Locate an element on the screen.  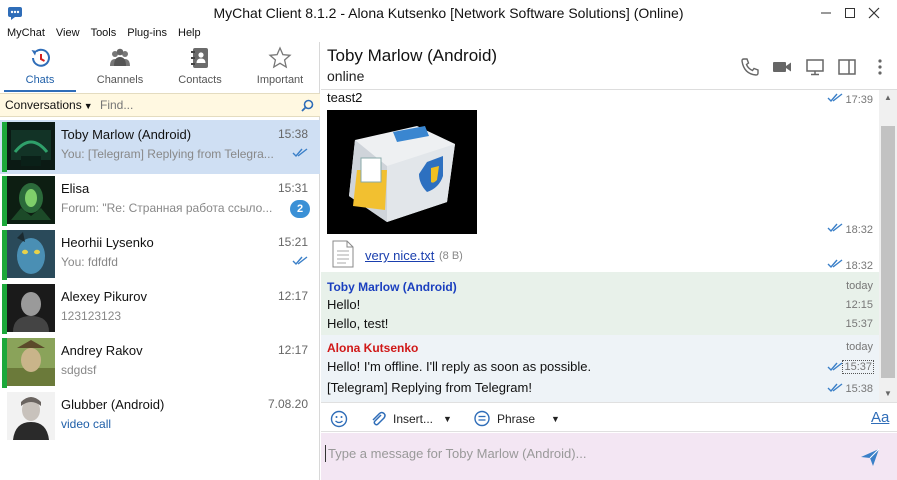
message-date: today is located at coordinates (859, 347).